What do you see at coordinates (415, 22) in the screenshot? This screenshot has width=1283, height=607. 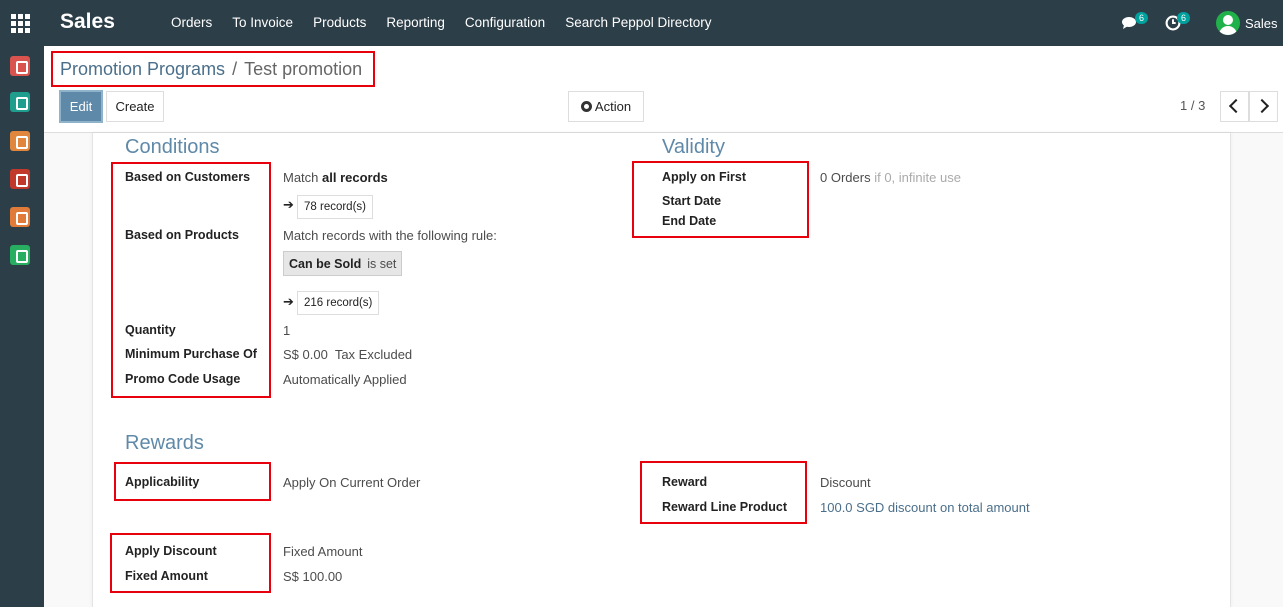 I see `menu-reporting: Reporting` at bounding box center [415, 22].